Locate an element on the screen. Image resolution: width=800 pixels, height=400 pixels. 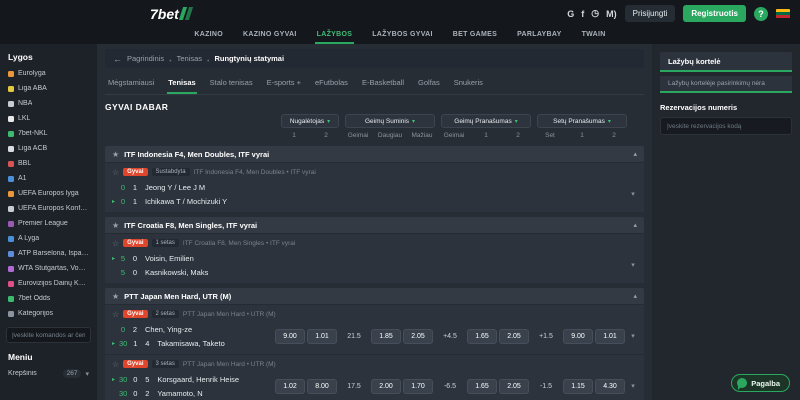
nav-item-1: KAZINO GYVAI is located at coordinates (270, 35).